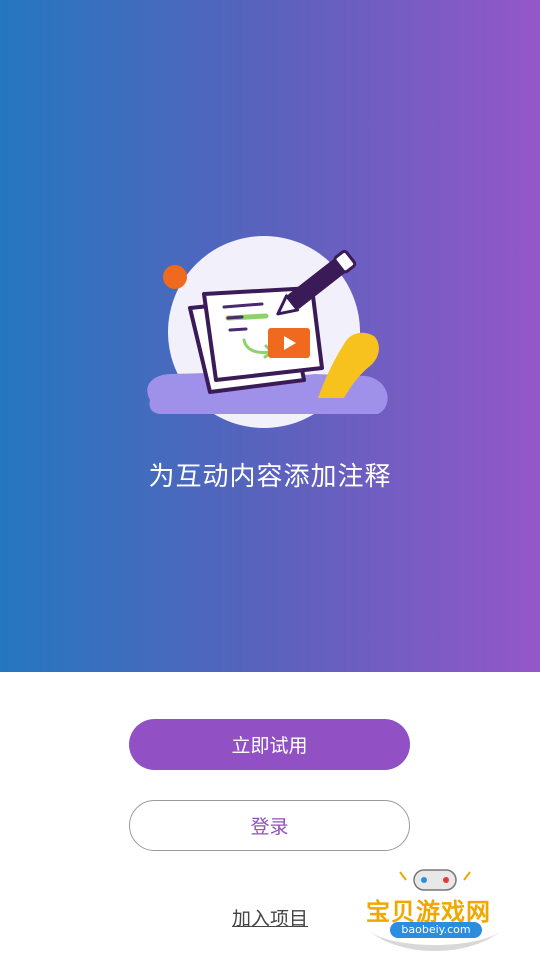  What do you see at coordinates (436, 930) in the screenshot?
I see `watermark-url: baobeiy.com` at bounding box center [436, 930].